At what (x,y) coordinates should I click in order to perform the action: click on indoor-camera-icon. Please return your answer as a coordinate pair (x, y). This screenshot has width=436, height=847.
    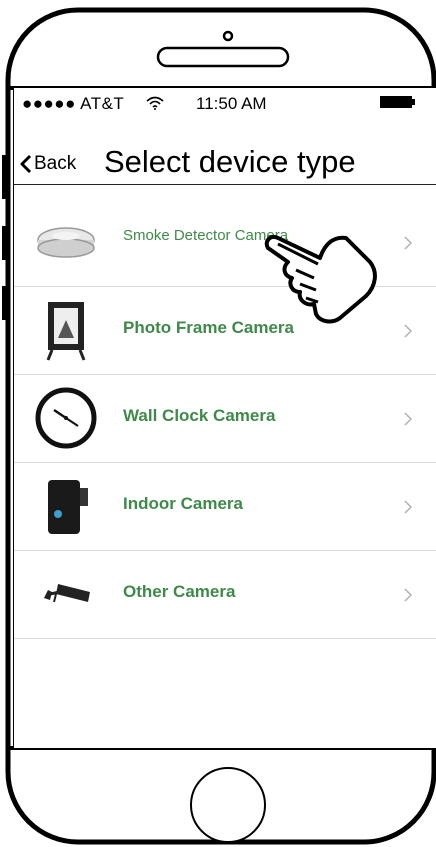
    Looking at the image, I should click on (68, 507).